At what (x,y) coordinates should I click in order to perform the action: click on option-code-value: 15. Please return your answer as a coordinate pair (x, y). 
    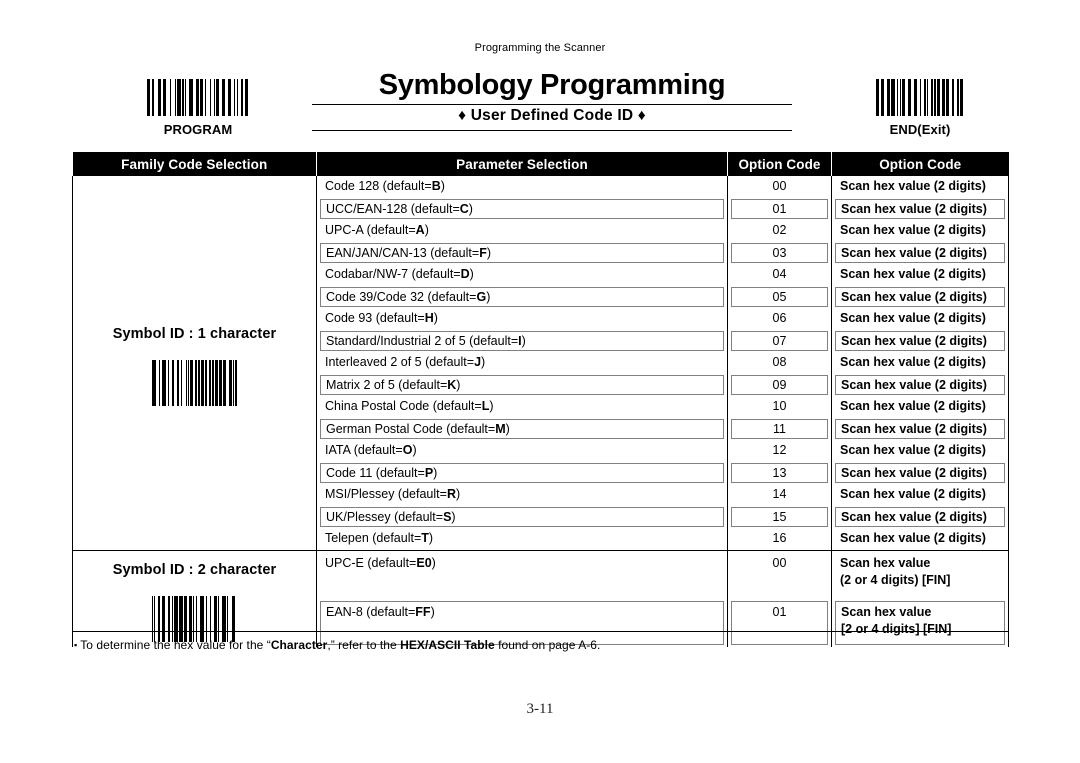
    Looking at the image, I should click on (779, 517).